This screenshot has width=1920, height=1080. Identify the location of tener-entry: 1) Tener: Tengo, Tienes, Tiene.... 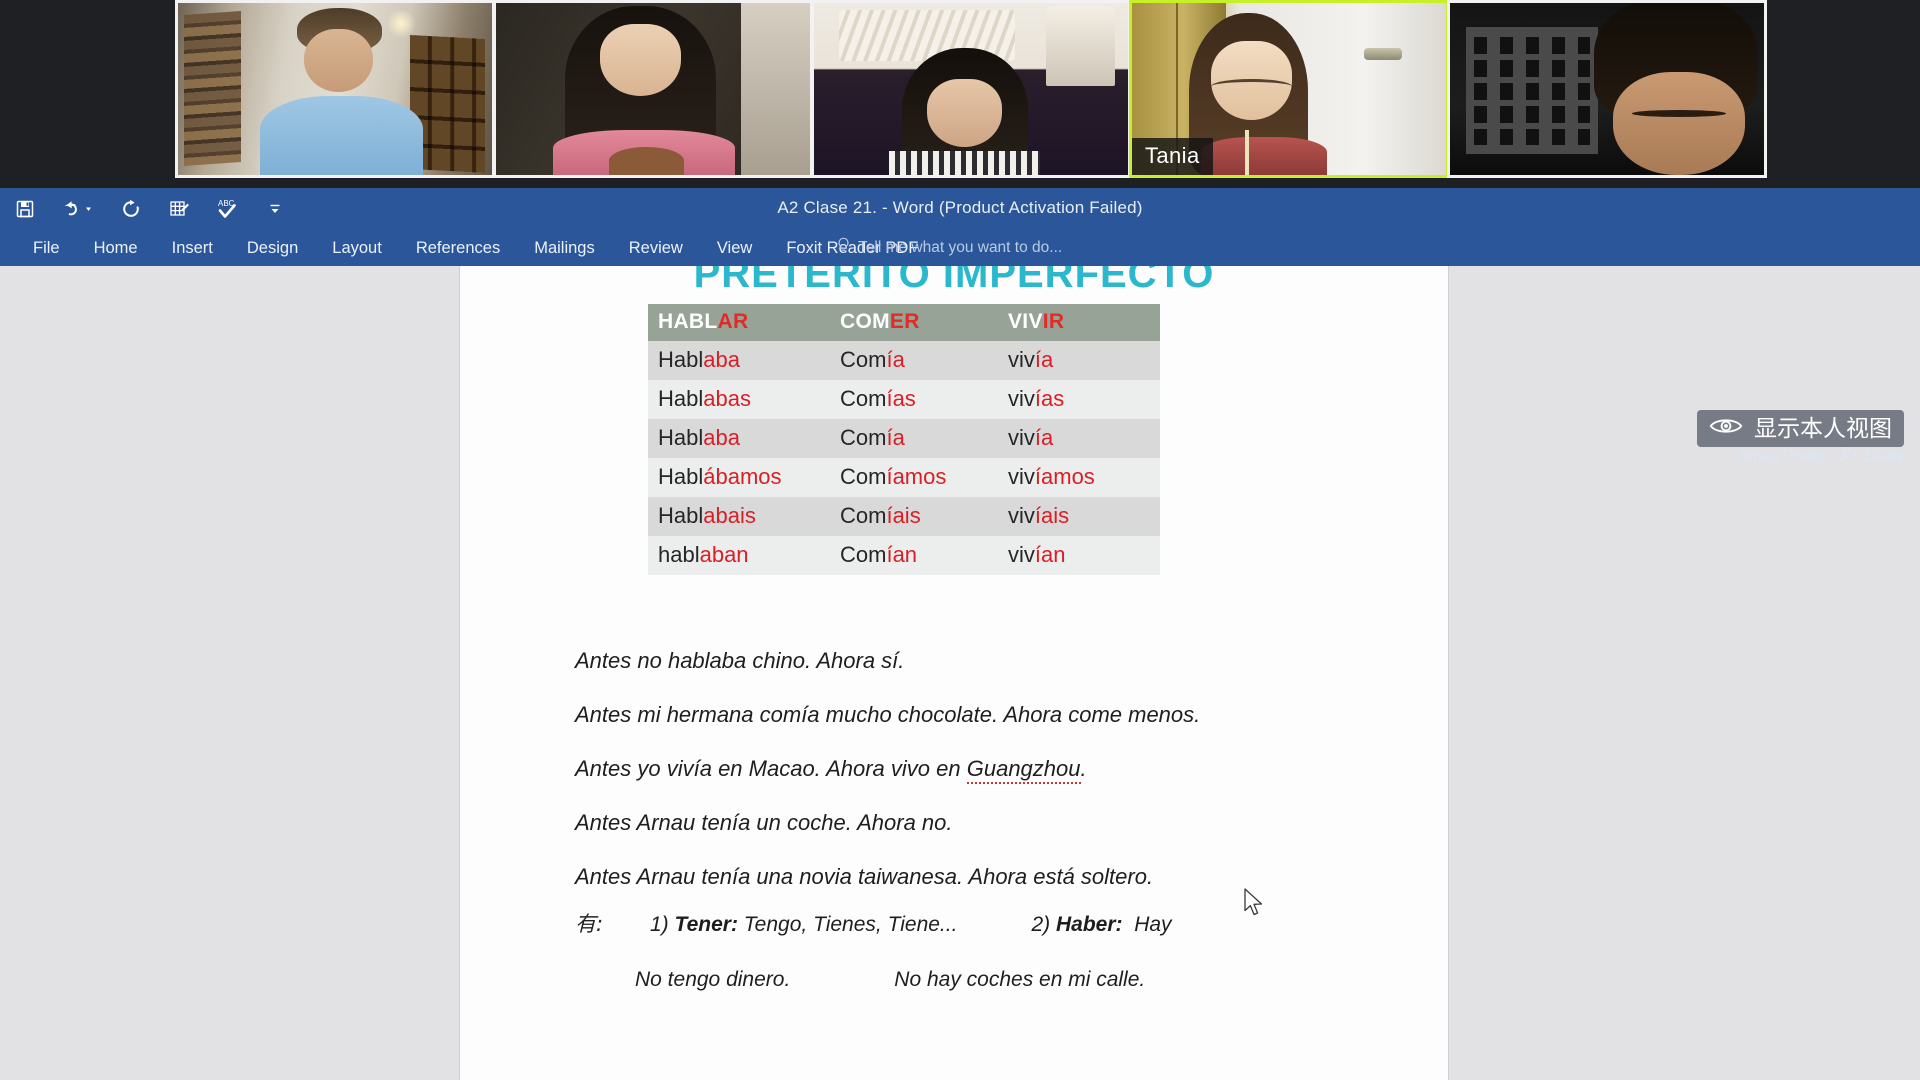
(804, 924).